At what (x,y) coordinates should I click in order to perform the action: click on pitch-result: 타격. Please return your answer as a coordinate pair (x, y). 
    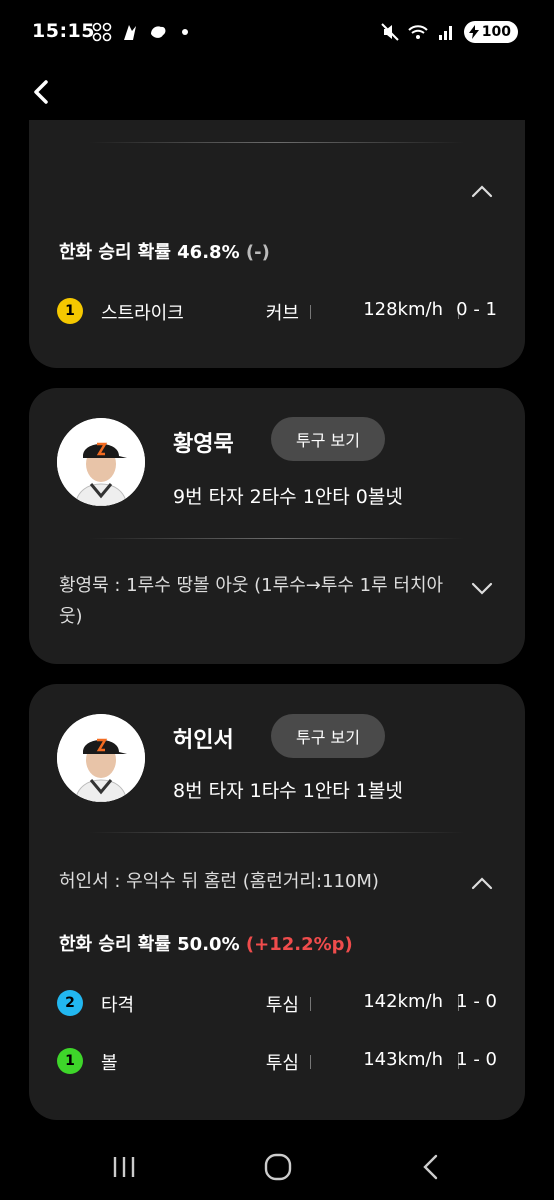
    Looking at the image, I should click on (118, 1005).